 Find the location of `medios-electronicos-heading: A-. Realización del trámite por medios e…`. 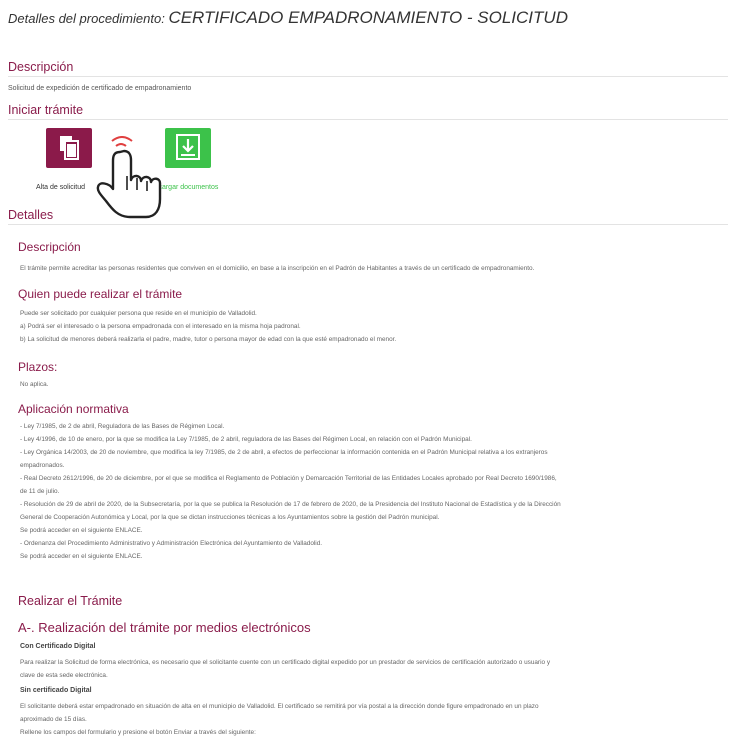

medios-electronicos-heading: A-. Realización del trámite por medios e… is located at coordinates (164, 627).